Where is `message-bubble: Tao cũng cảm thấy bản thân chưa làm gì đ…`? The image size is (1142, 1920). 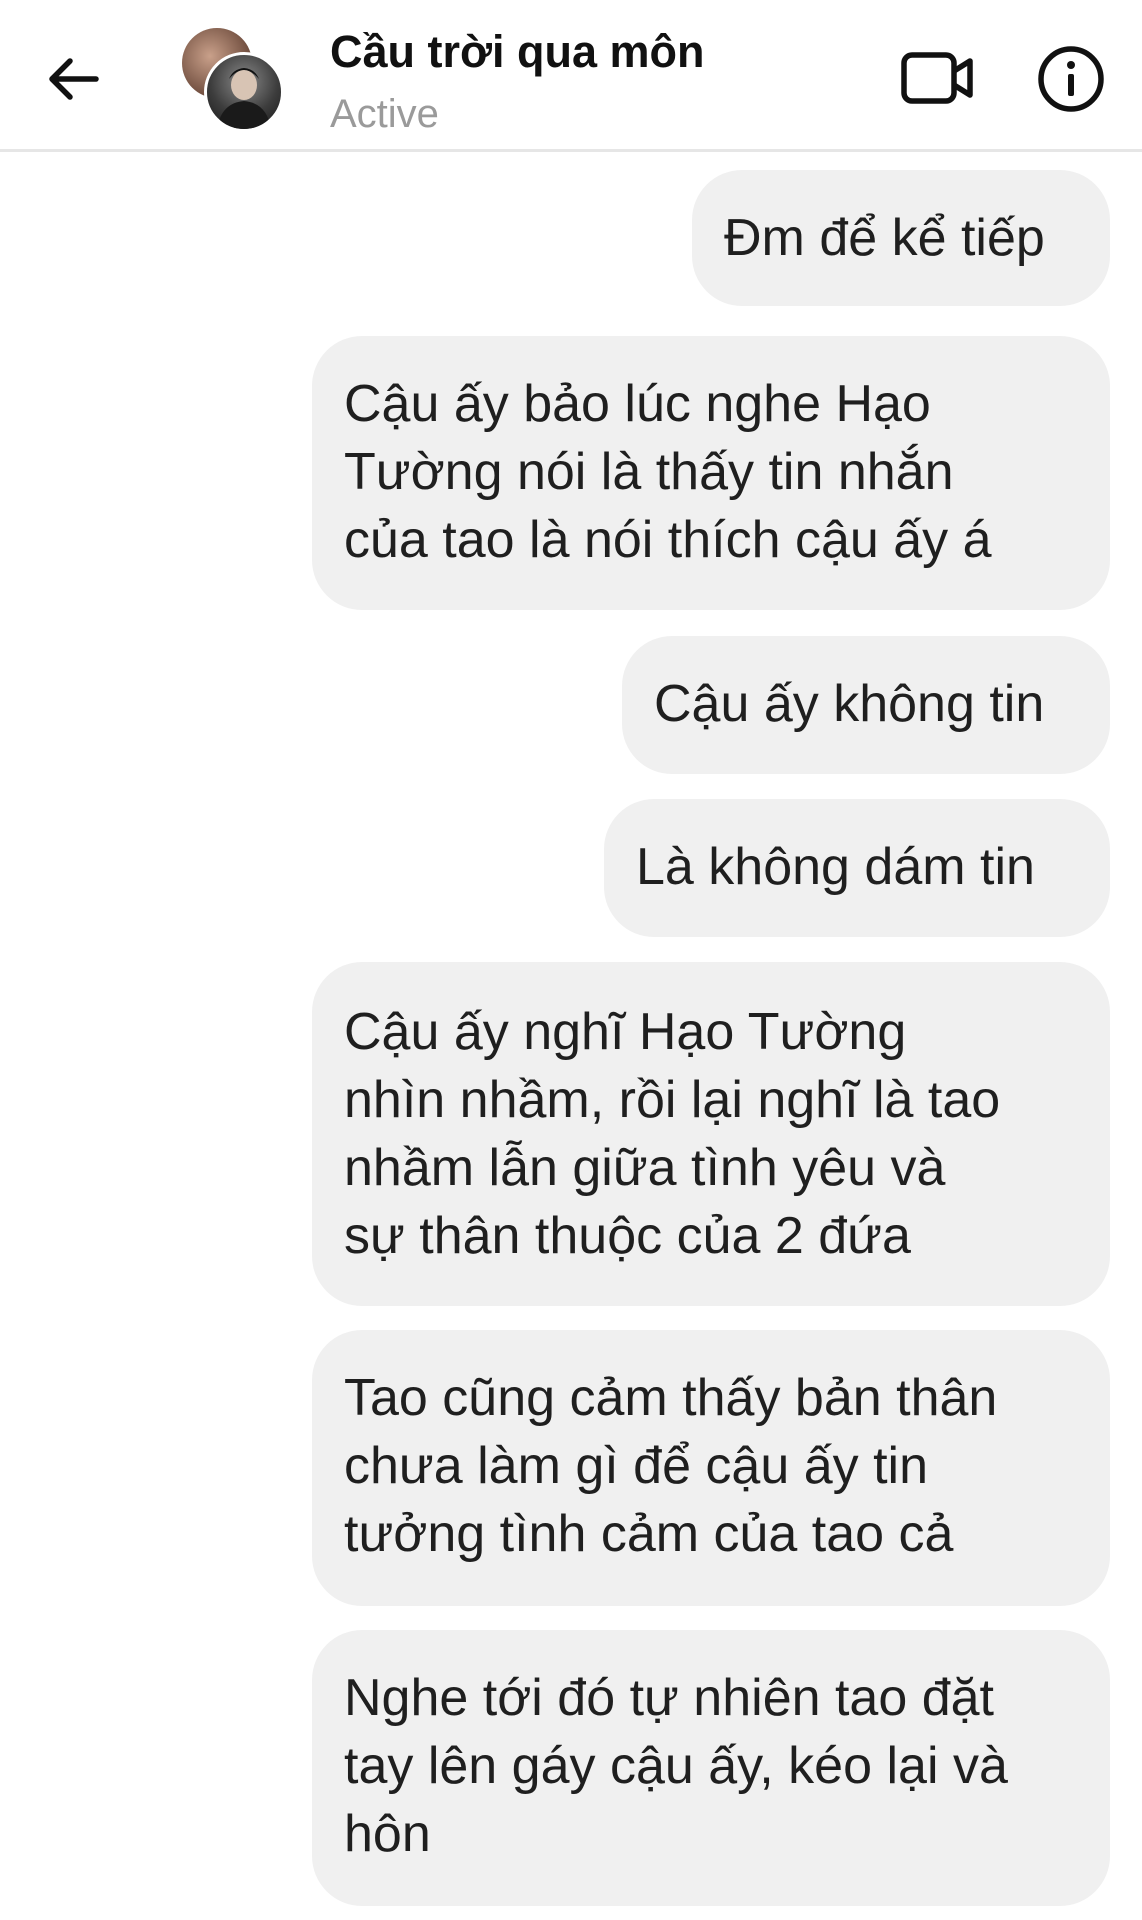
message-bubble: Tao cũng cảm thấy bản thân chưa làm gì đ… is located at coordinates (711, 1468).